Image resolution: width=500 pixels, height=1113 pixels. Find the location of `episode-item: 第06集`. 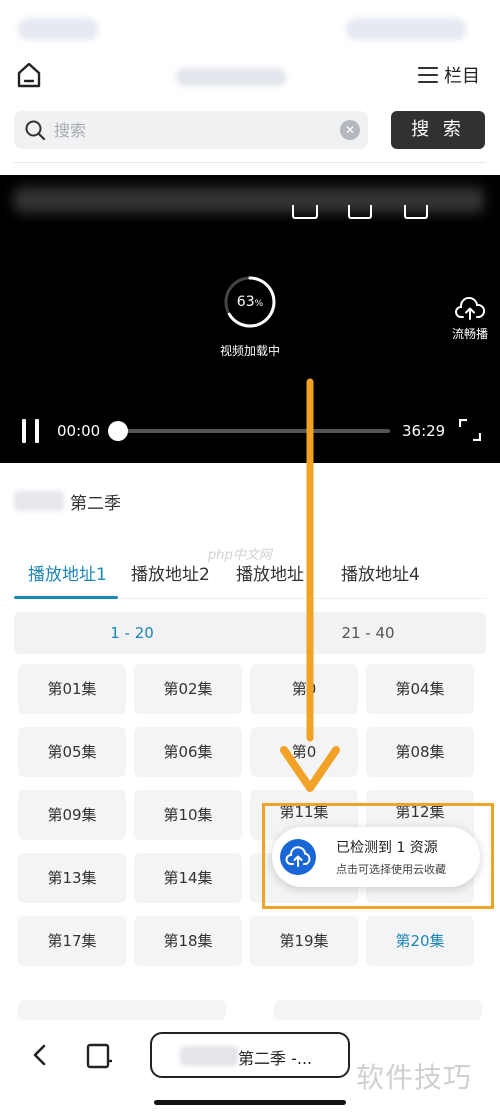

episode-item: 第06集 is located at coordinates (188, 752).